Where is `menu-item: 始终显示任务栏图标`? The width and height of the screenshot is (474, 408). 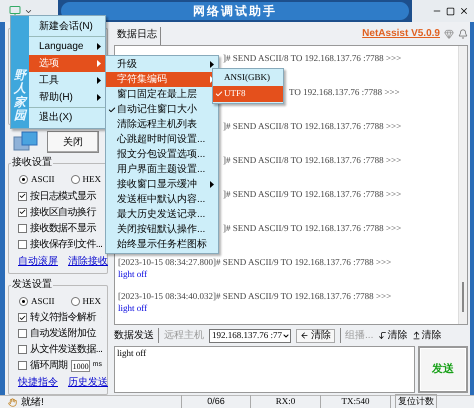
menu-item: 始终显示任务栏图标 is located at coordinates (162, 244).